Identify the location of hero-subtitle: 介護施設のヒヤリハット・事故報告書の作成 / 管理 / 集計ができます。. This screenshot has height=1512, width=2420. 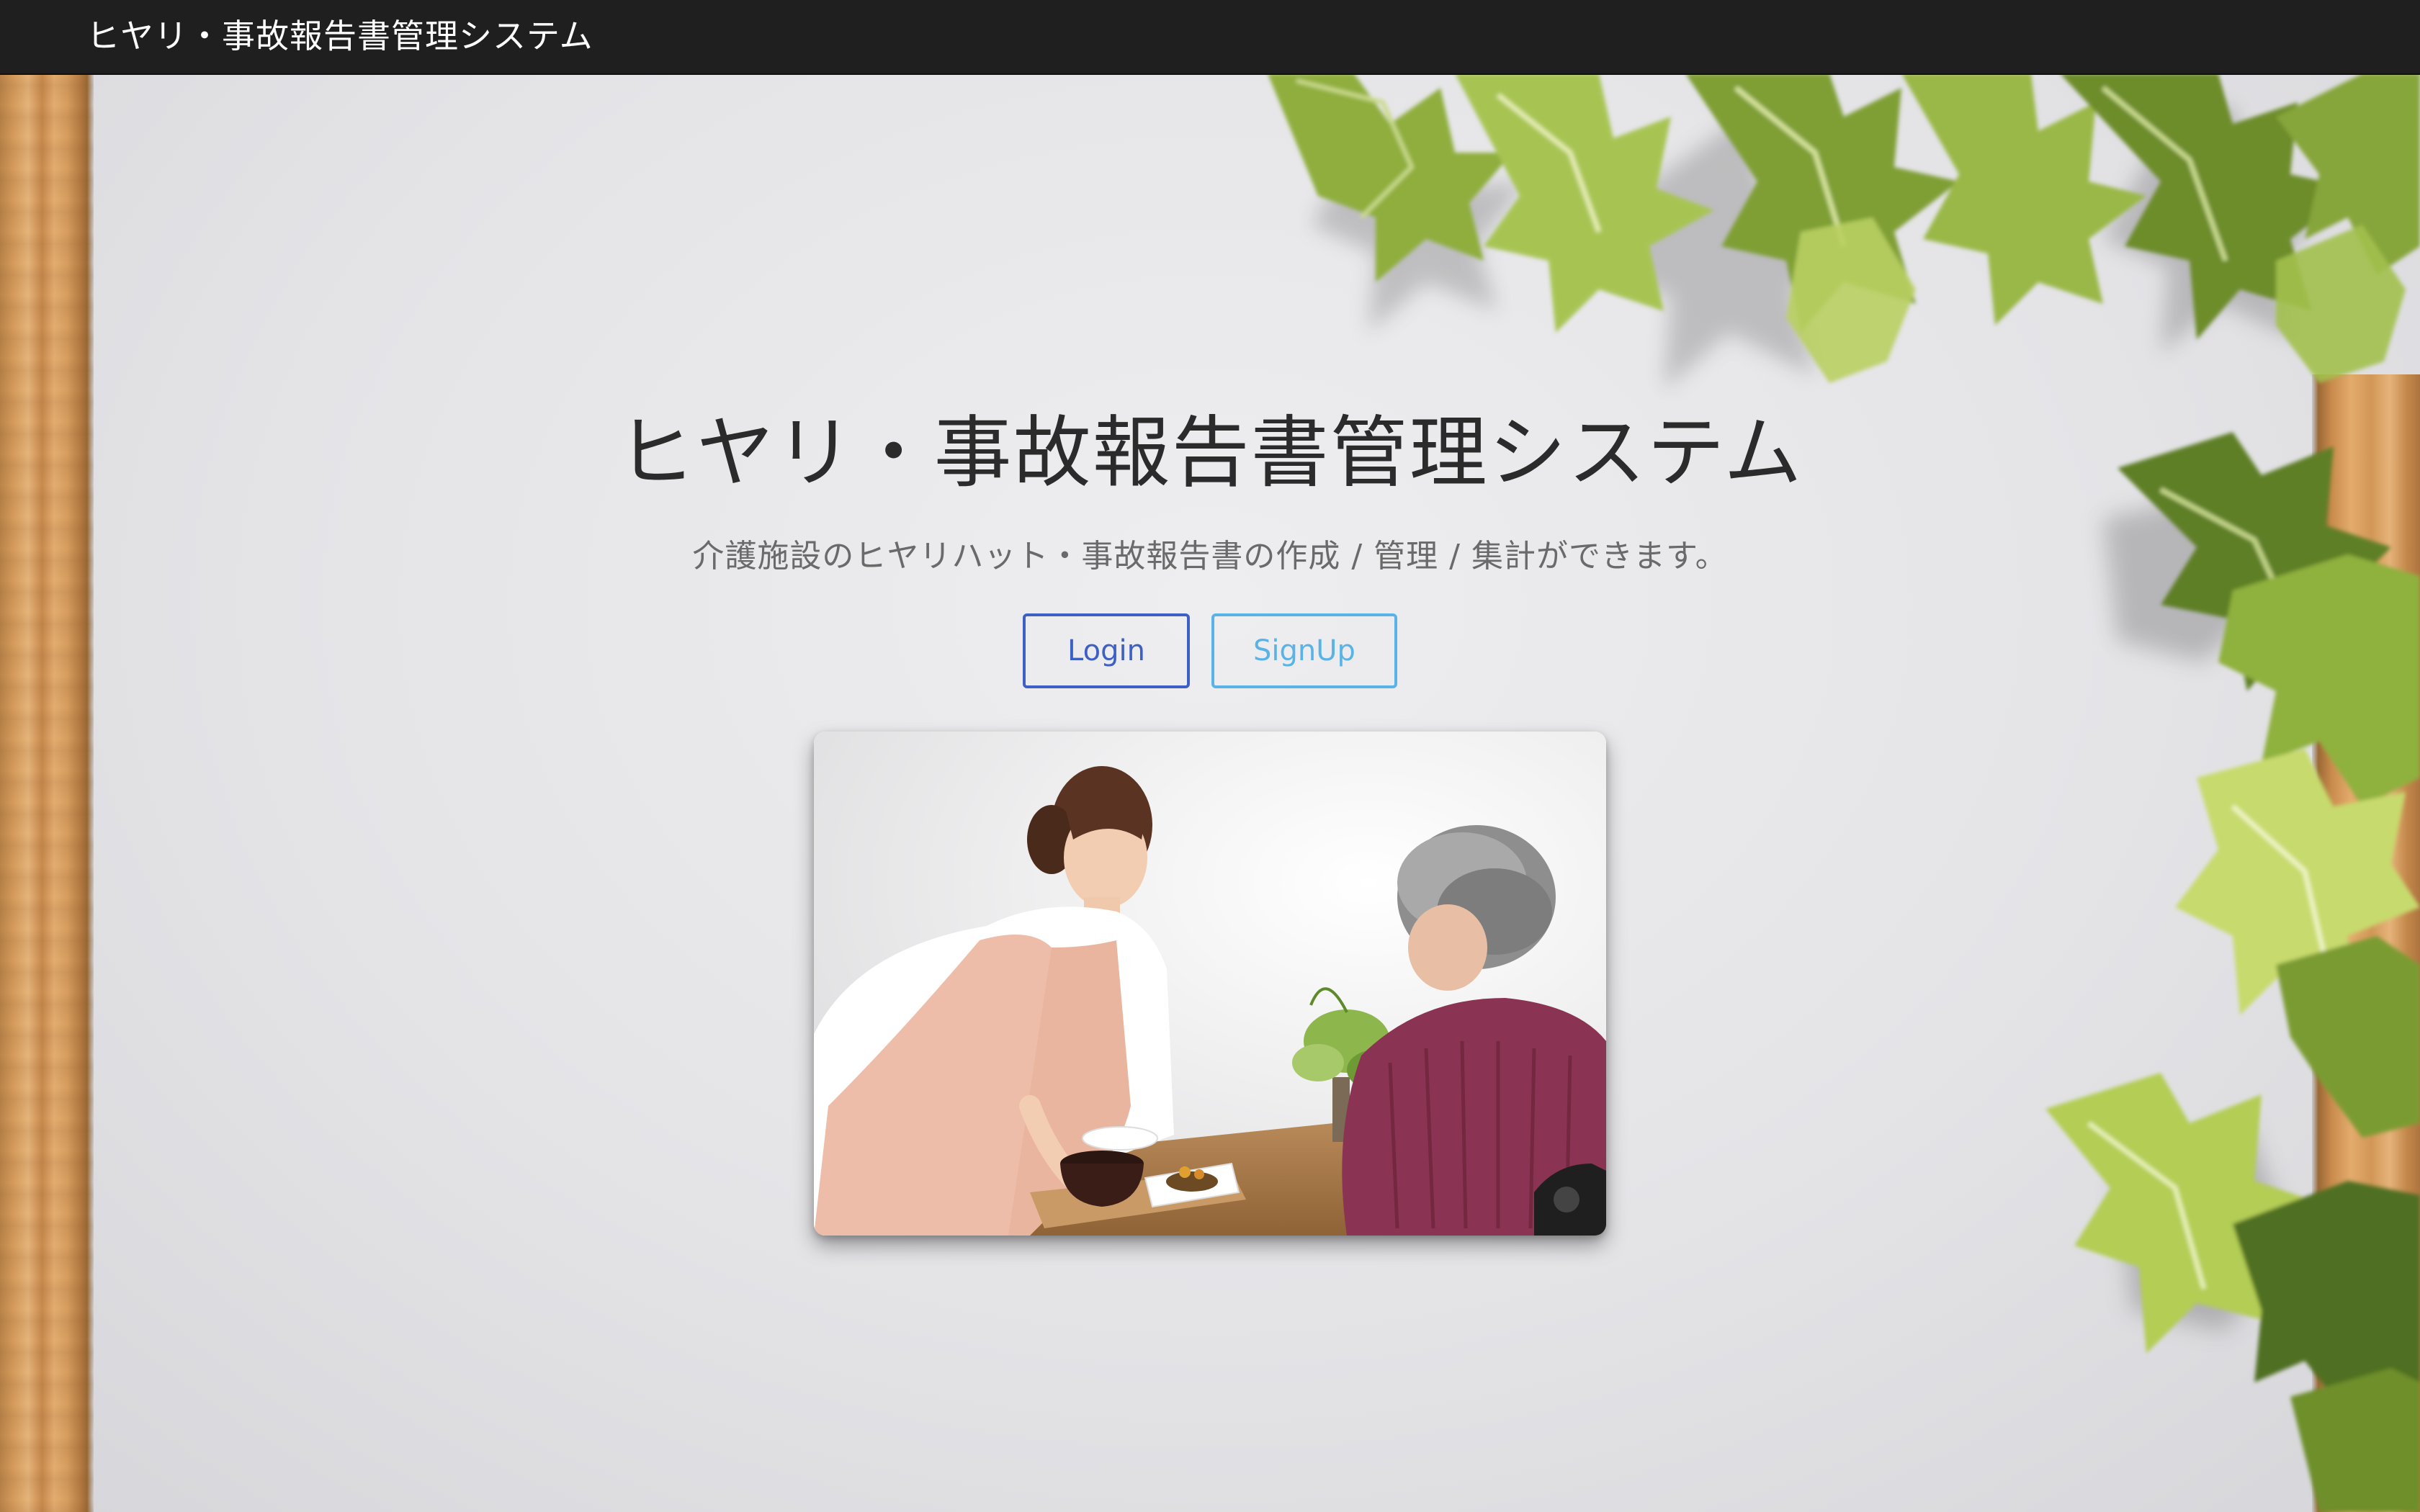
(1210, 556).